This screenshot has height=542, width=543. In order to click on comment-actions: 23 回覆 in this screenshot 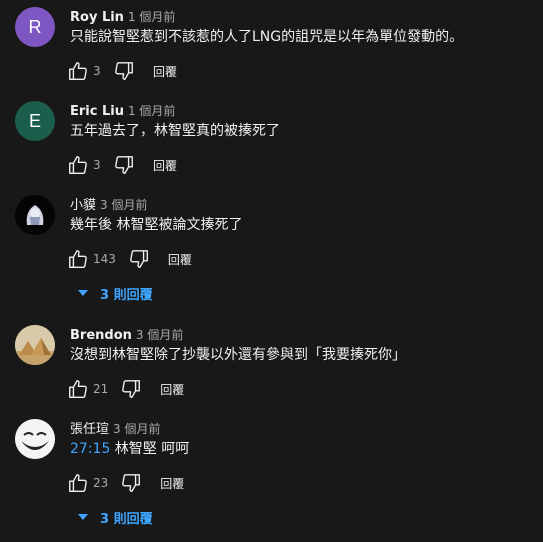, I will do `click(125, 483)`.